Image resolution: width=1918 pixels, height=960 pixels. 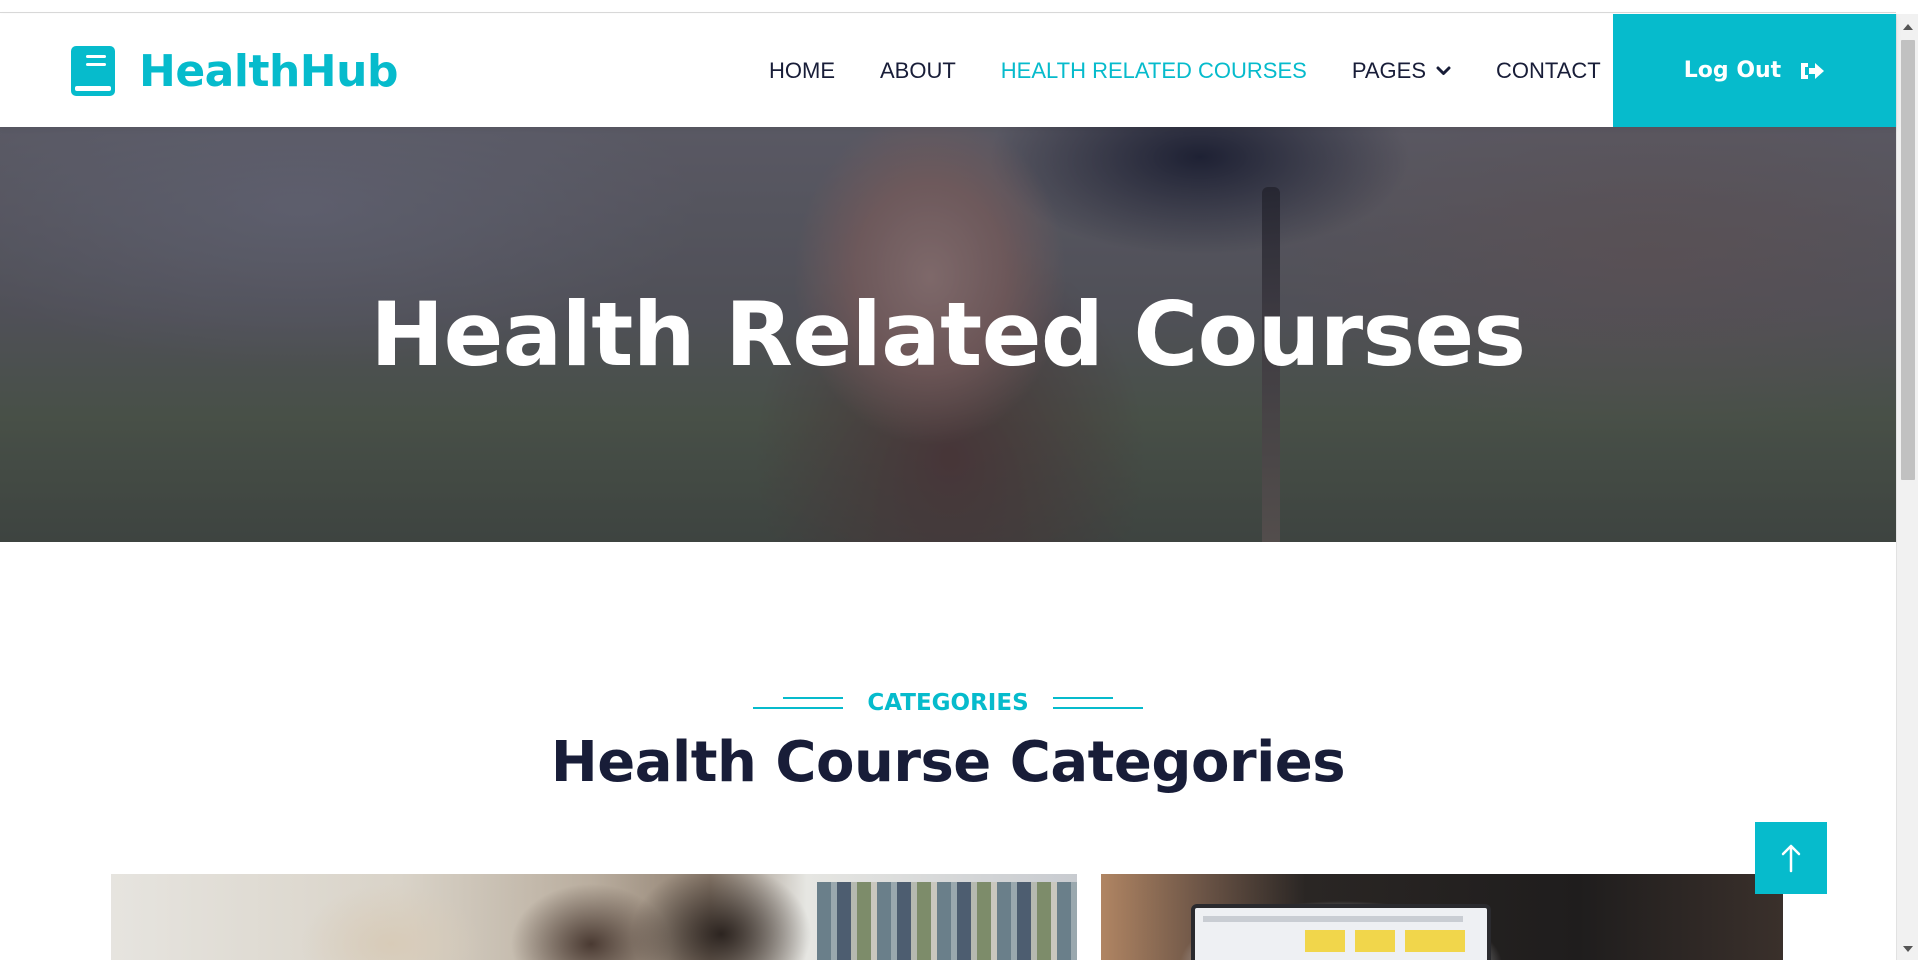 I want to click on arrow-up-icon, so click(x=1791, y=858).